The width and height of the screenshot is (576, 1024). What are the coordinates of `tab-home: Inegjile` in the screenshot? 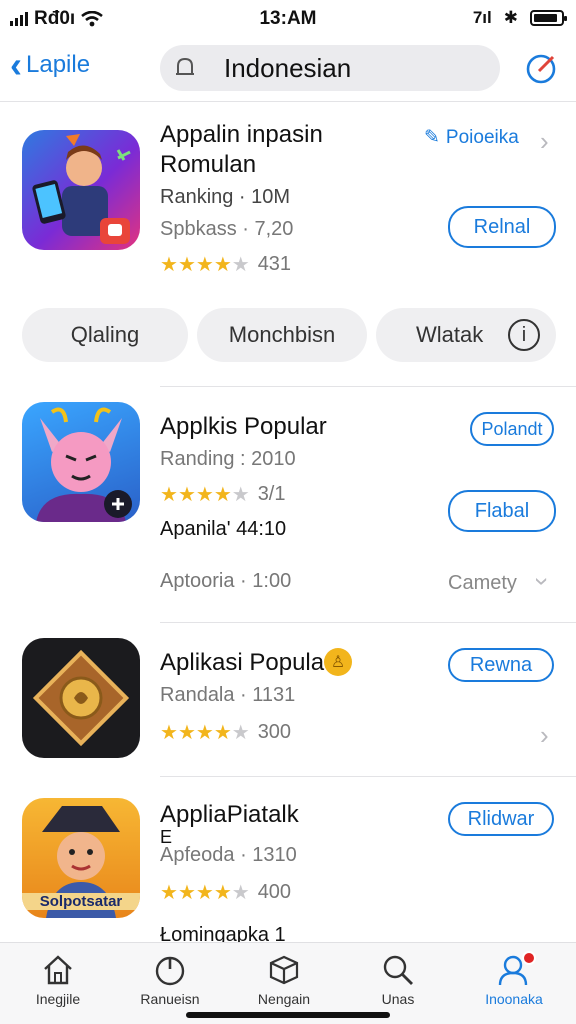 It's located at (58, 980).